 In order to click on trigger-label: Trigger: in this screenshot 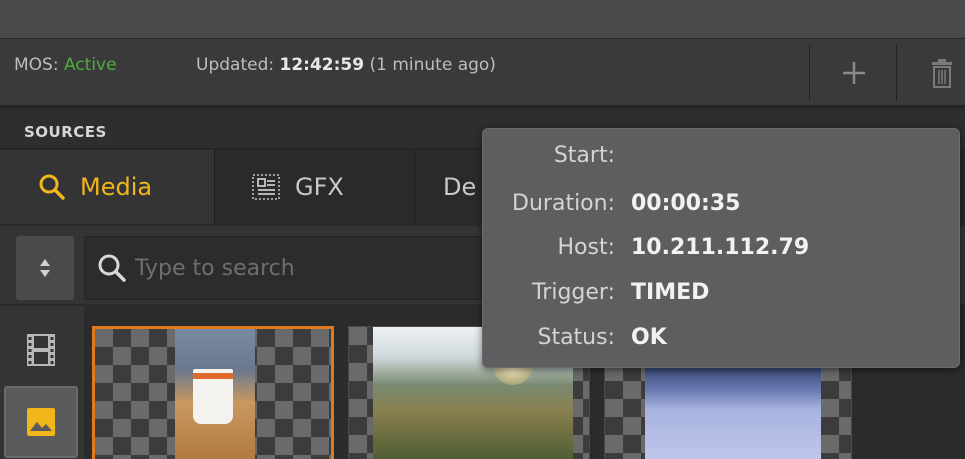, I will do `click(573, 292)`.